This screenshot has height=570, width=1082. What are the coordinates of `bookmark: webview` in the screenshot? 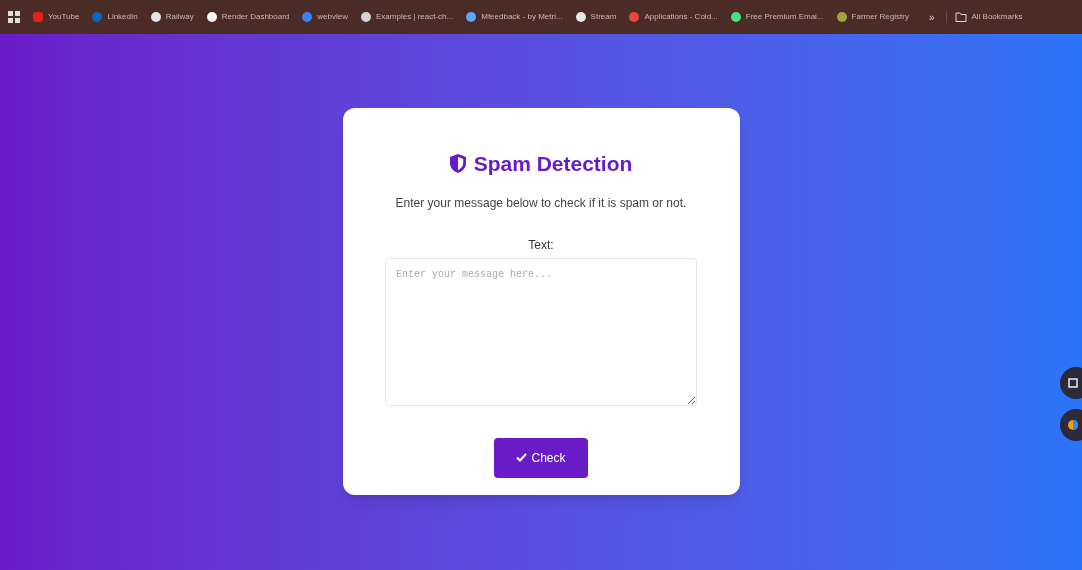 It's located at (324, 17).